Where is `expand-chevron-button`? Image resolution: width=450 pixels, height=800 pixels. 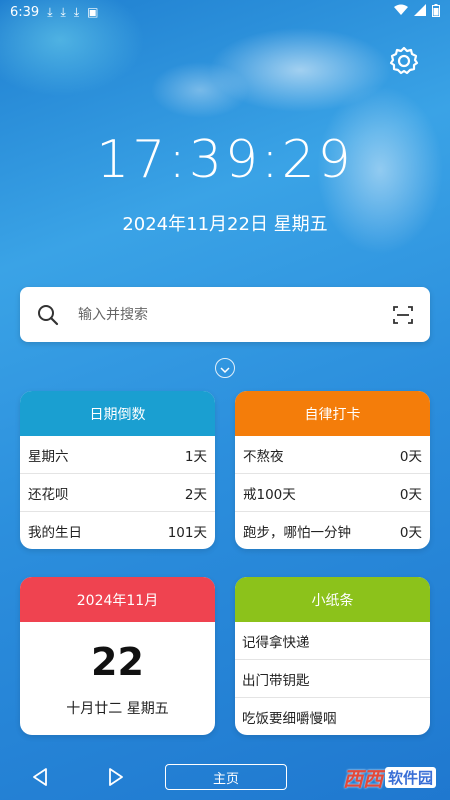 expand-chevron-button is located at coordinates (225, 368).